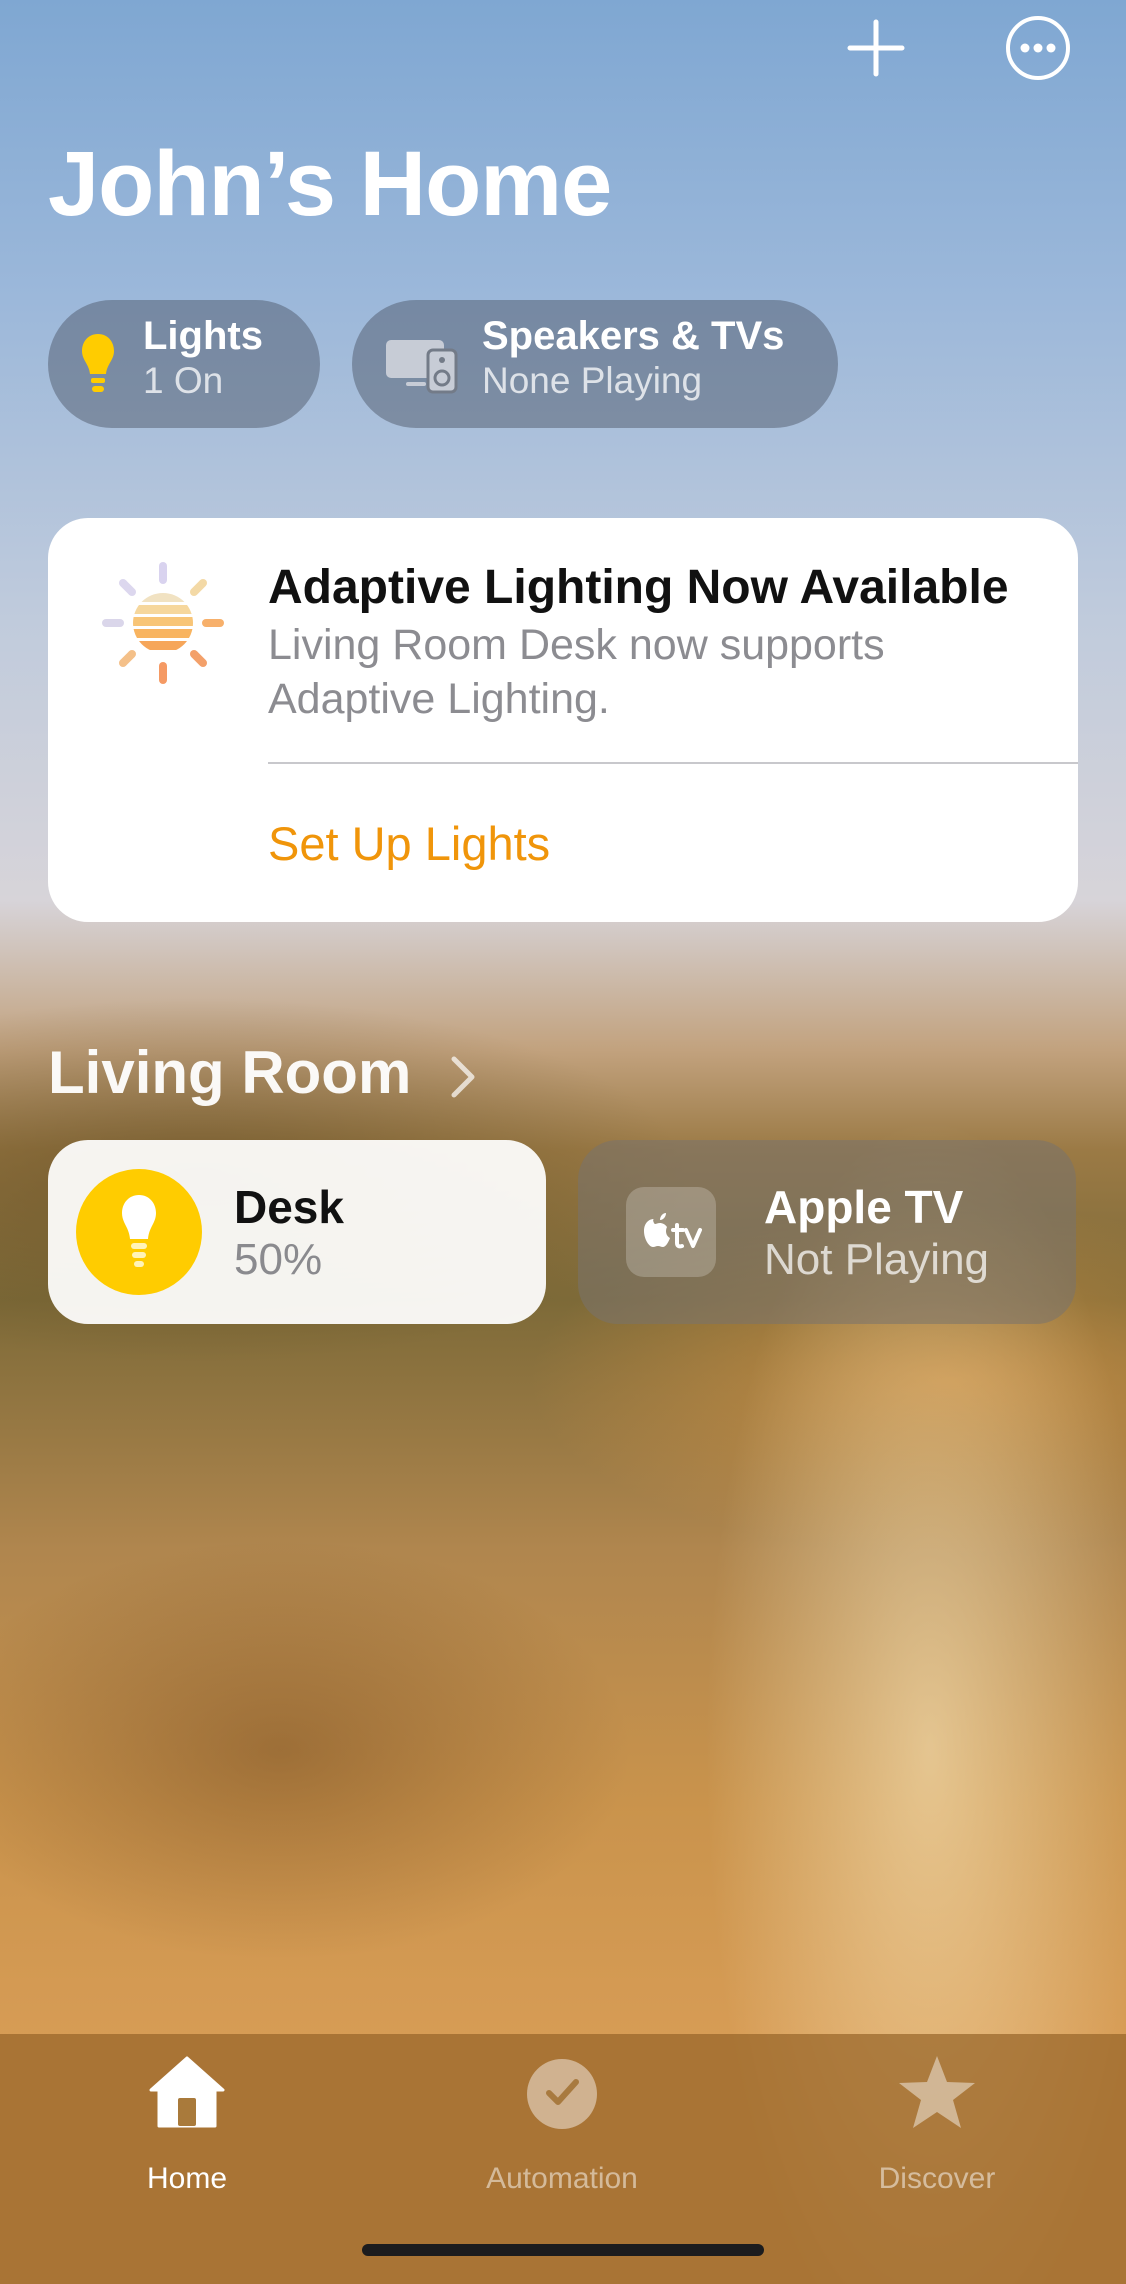  Describe the element at coordinates (289, 1207) in the screenshot. I see `accessory-name: Desk` at that location.